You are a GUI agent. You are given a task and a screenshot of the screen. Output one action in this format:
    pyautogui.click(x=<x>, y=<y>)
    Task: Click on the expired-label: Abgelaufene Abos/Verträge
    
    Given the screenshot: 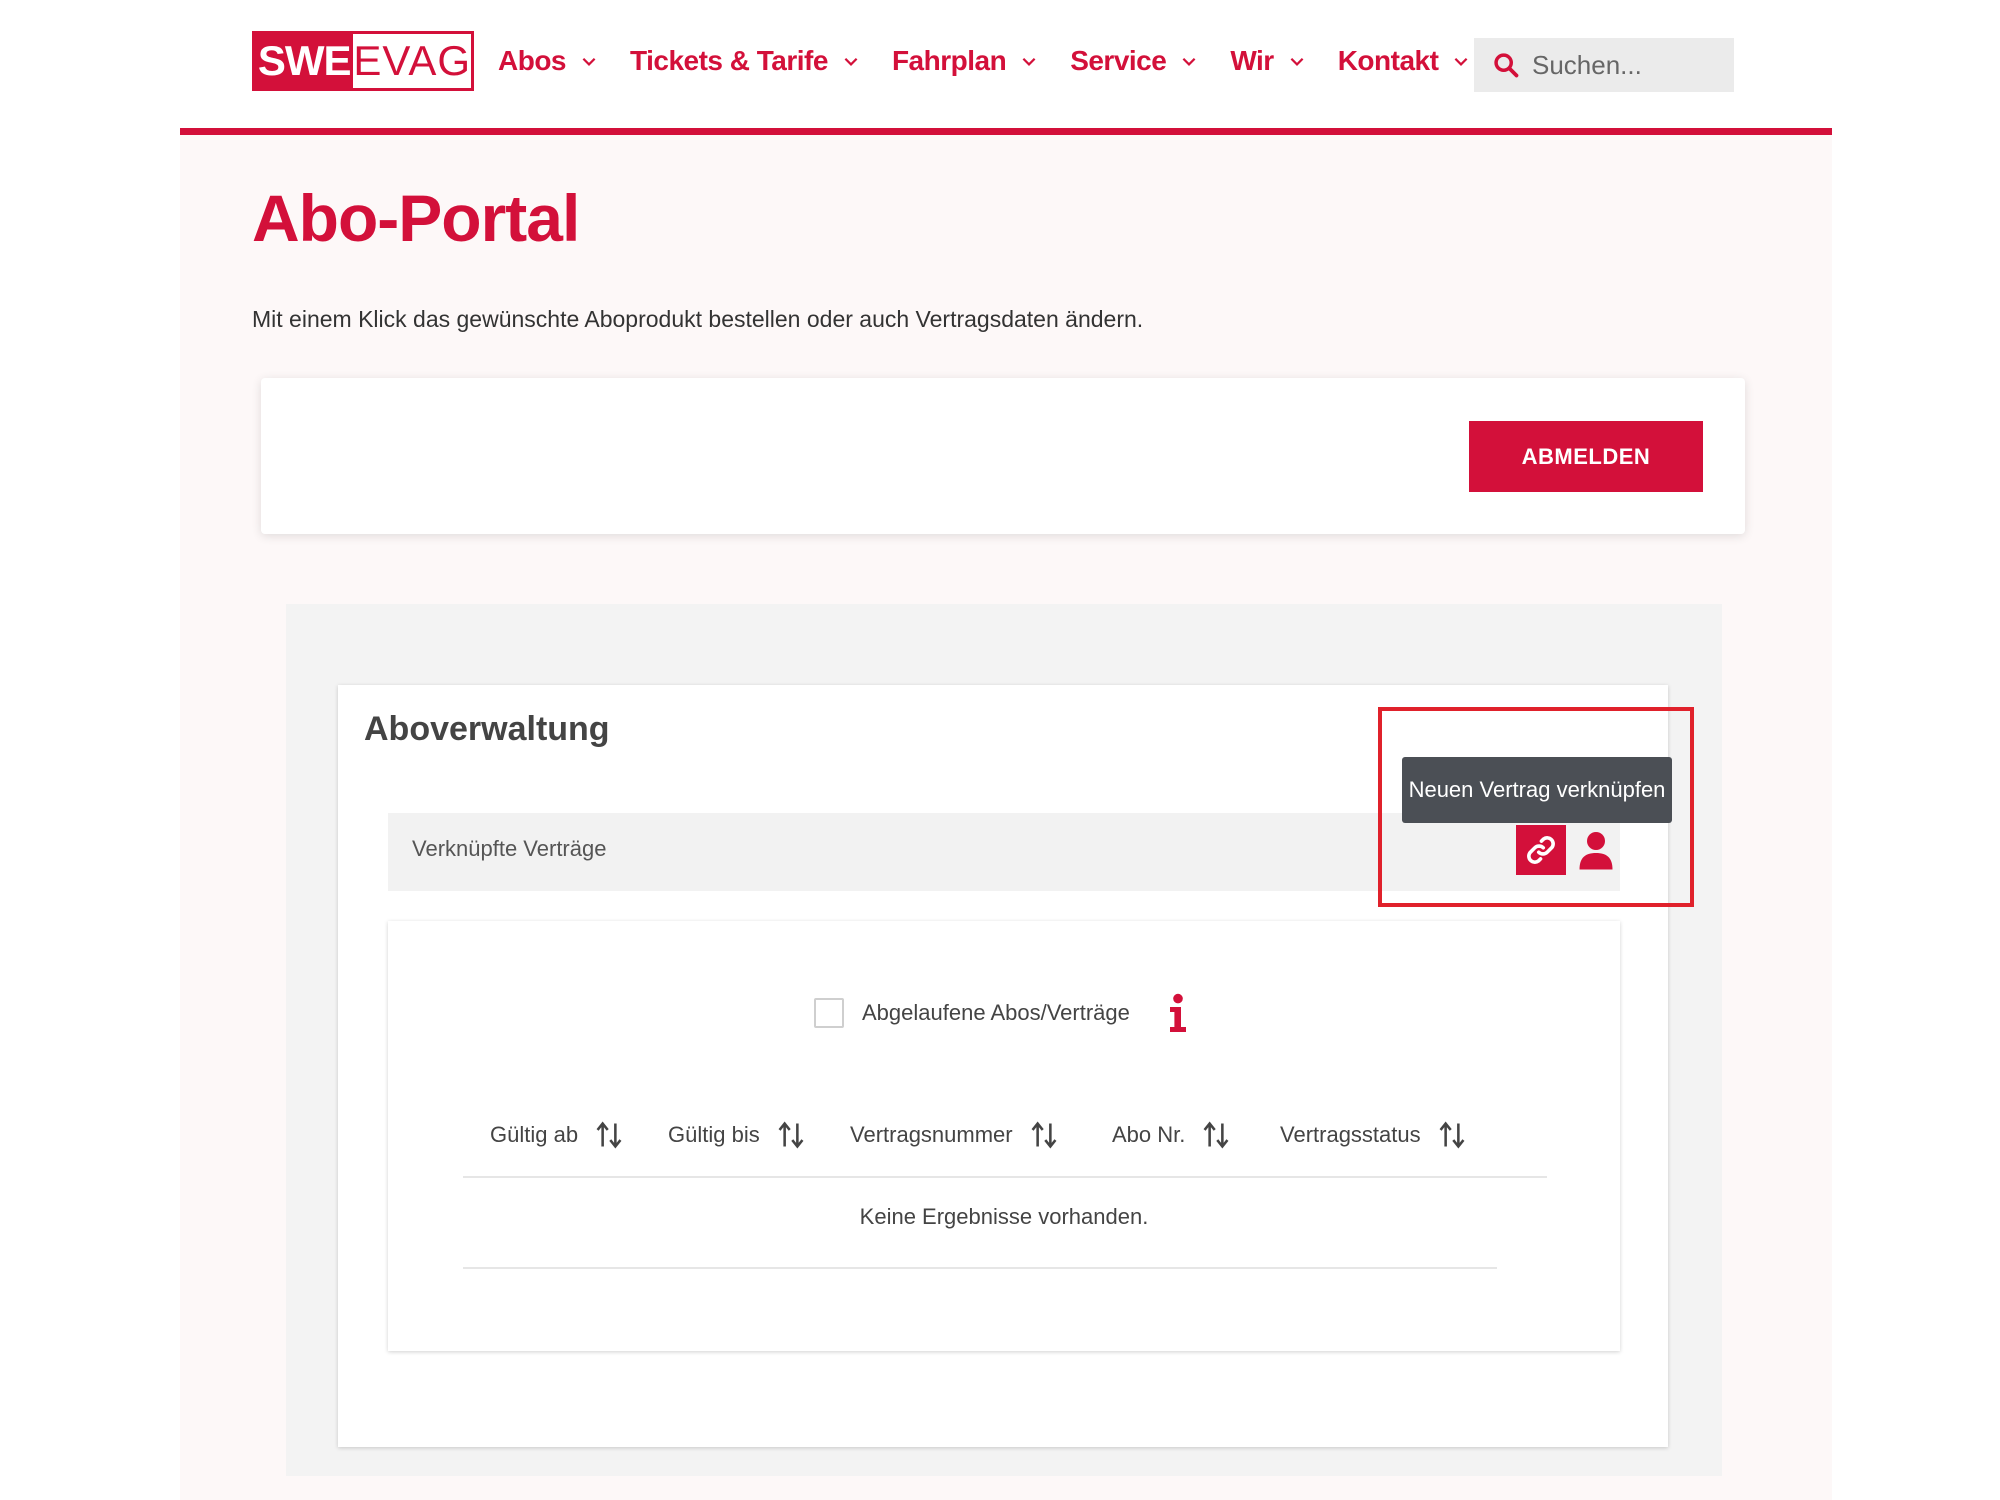 What is the action you would take?
    pyautogui.click(x=996, y=1012)
    